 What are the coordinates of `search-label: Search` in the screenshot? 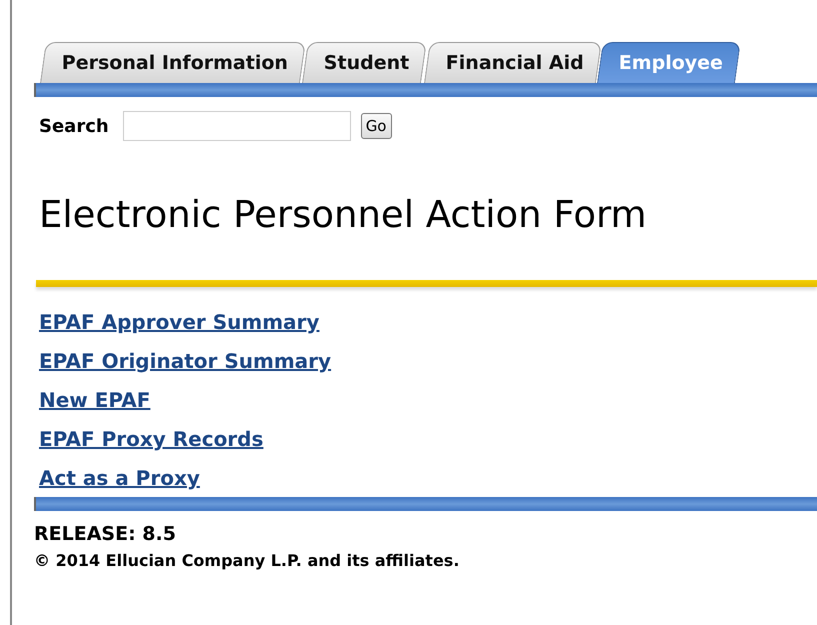 It's located at (74, 126).